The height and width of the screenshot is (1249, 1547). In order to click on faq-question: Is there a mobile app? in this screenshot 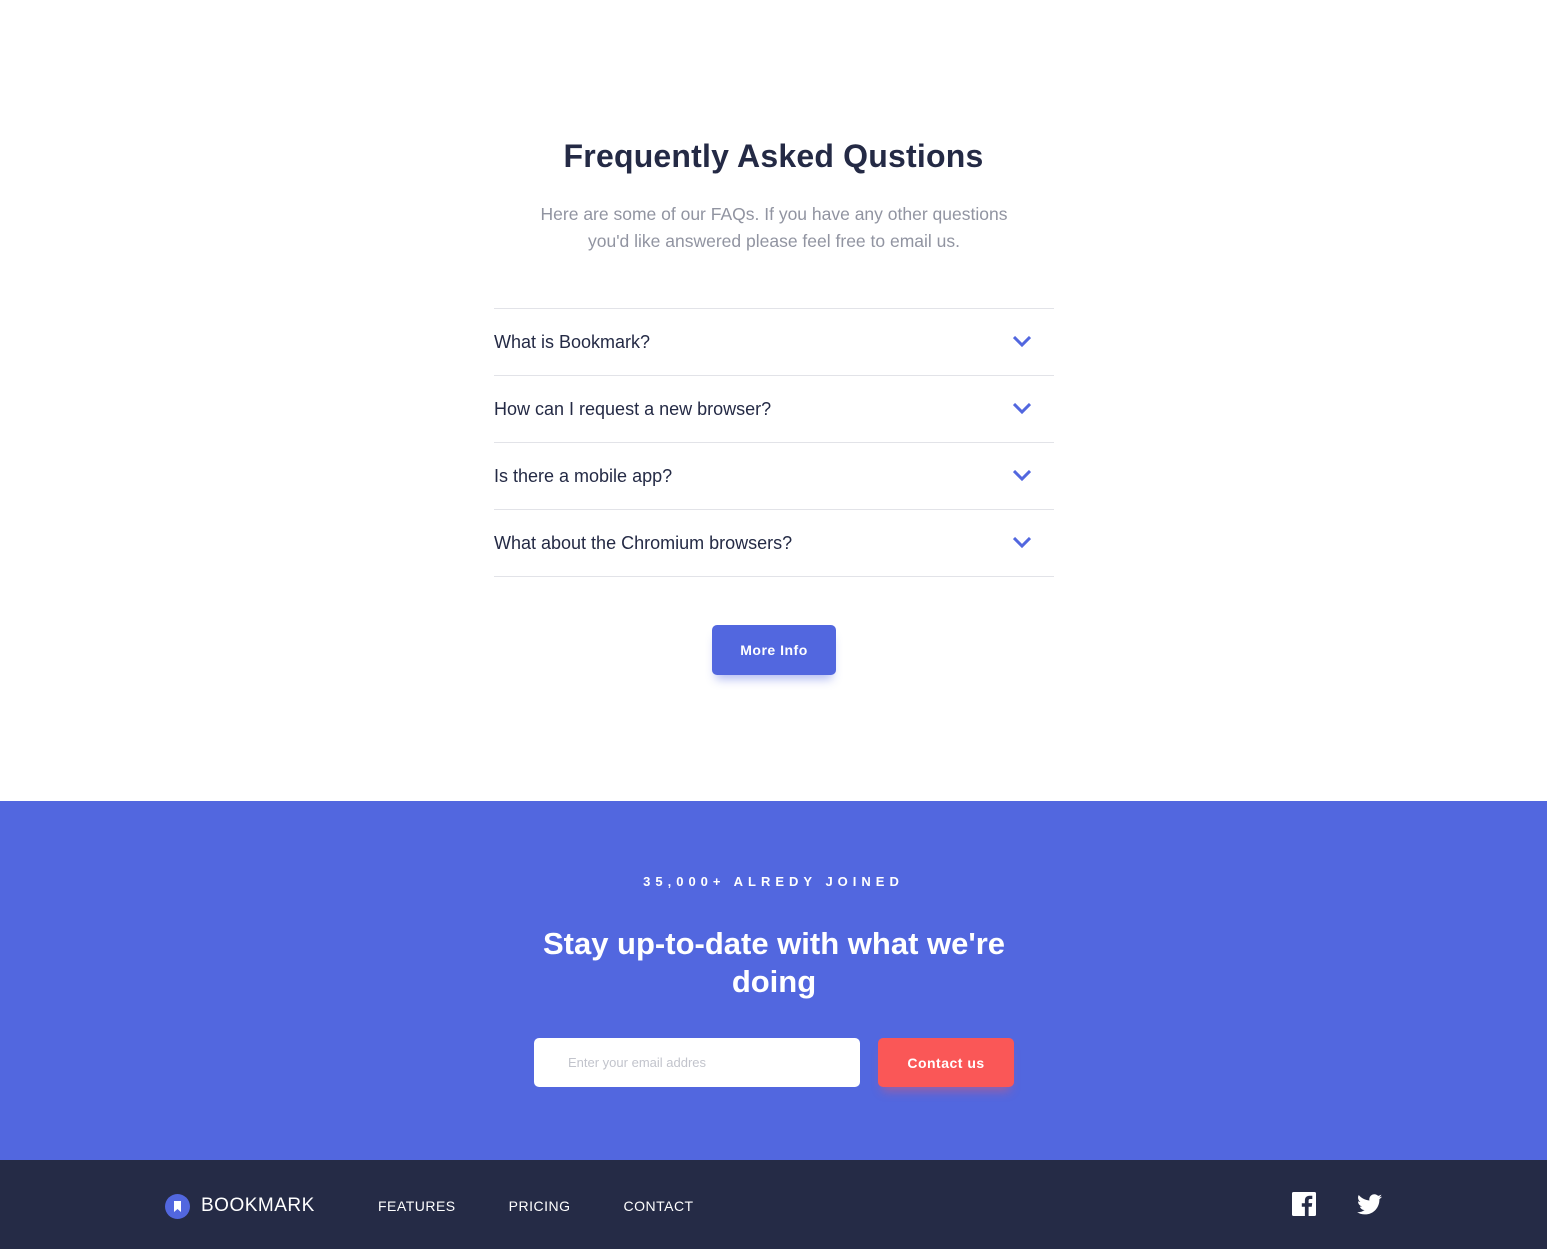, I will do `click(583, 475)`.